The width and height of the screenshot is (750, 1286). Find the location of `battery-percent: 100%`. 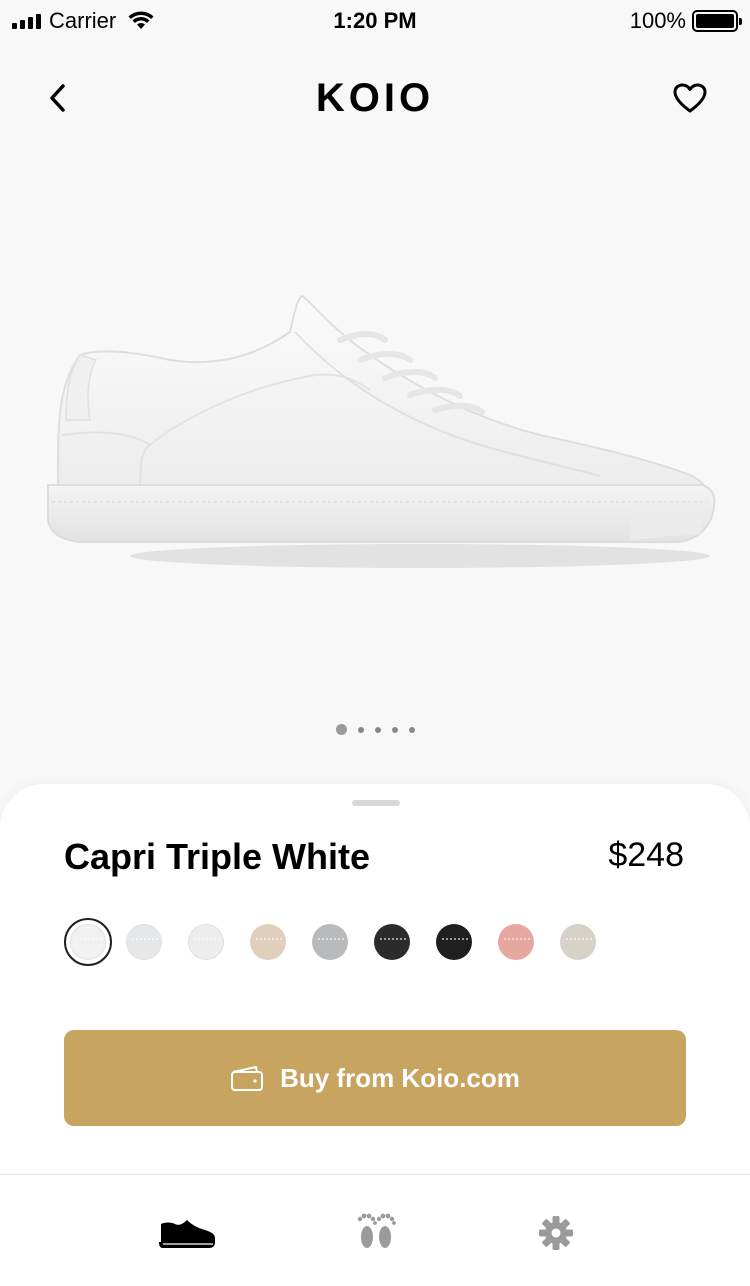

battery-percent: 100% is located at coordinates (657, 20).